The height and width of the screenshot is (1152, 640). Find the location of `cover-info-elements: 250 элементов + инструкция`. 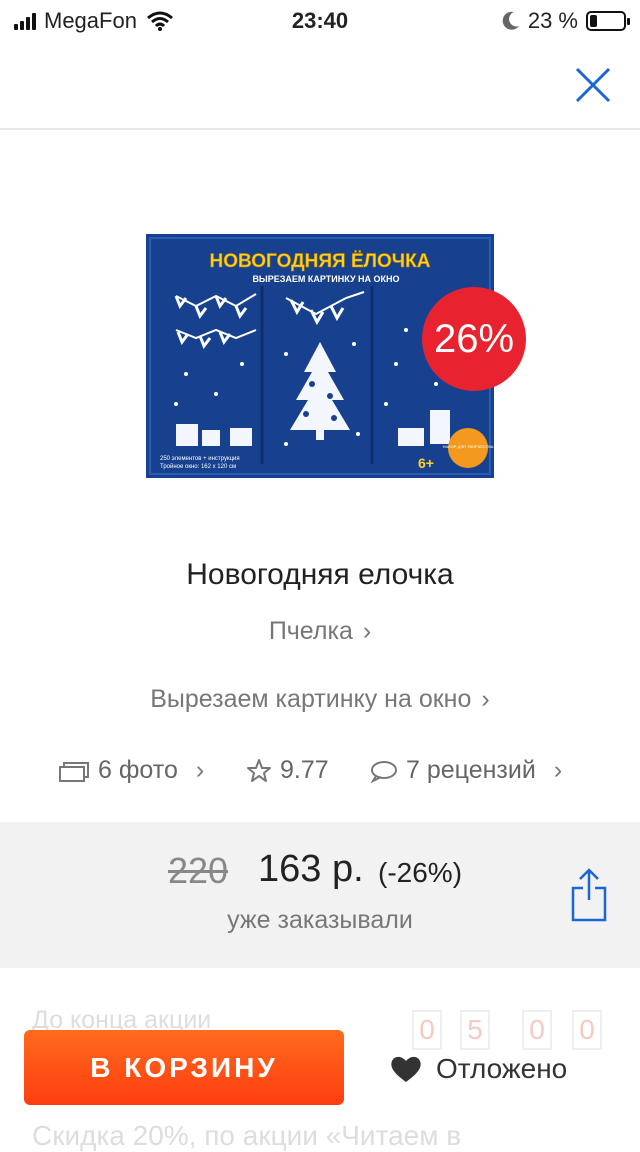

cover-info-elements: 250 элементов + инструкция is located at coordinates (200, 459).